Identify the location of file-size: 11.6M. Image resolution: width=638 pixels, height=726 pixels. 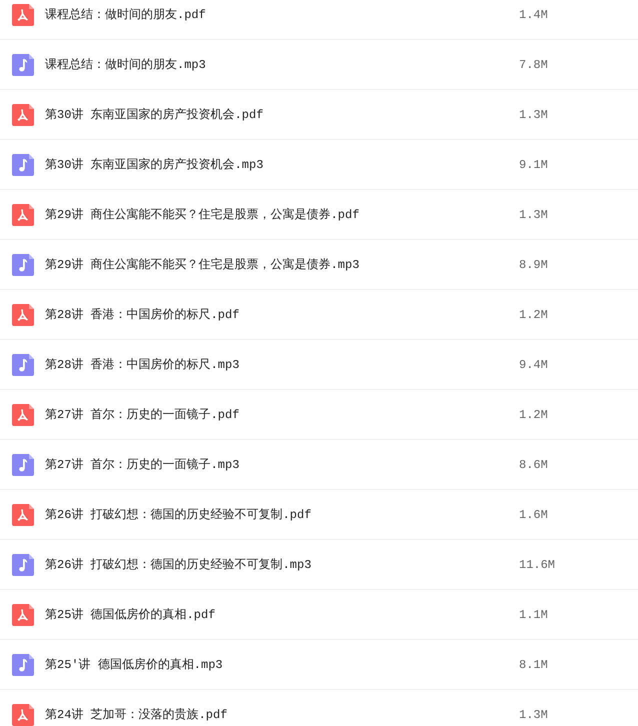
(537, 565).